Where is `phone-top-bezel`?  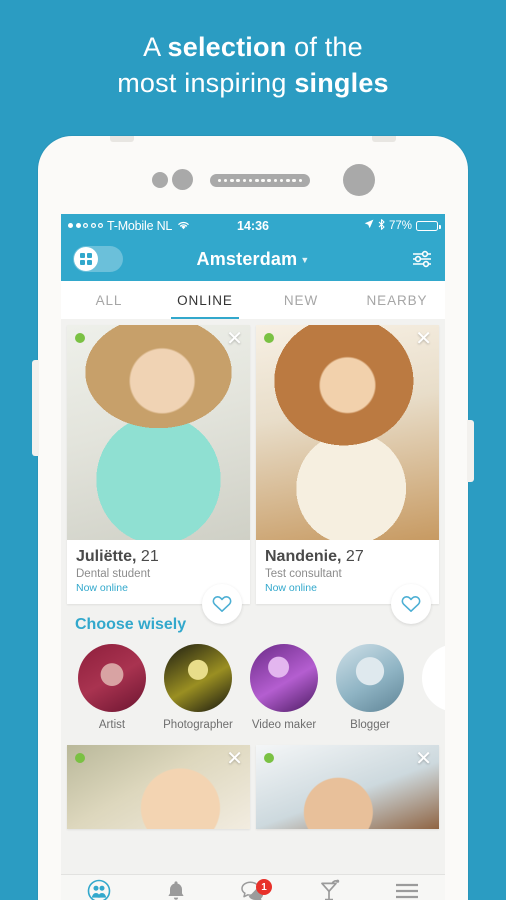
phone-top-bezel is located at coordinates (253, 182).